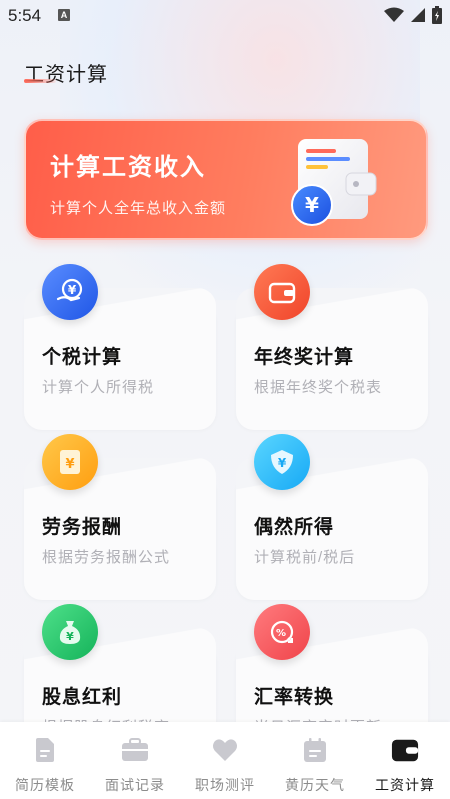  What do you see at coordinates (25, 15) in the screenshot?
I see `status-time: 5:54` at bounding box center [25, 15].